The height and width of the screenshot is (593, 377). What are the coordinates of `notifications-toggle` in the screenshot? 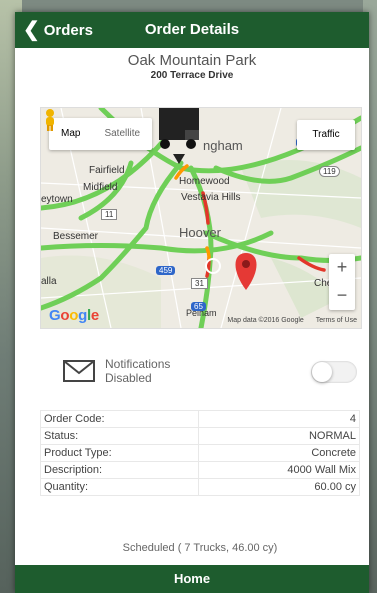 It's located at (334, 372).